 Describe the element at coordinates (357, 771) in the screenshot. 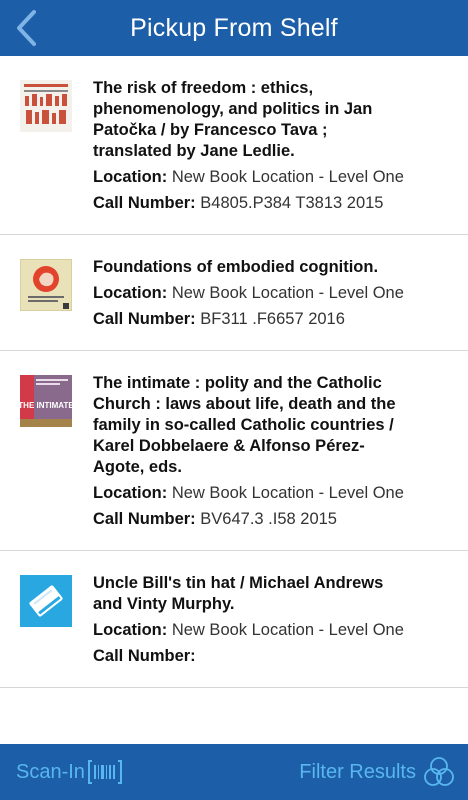

I see `filter-results-label: Filter Results` at that location.